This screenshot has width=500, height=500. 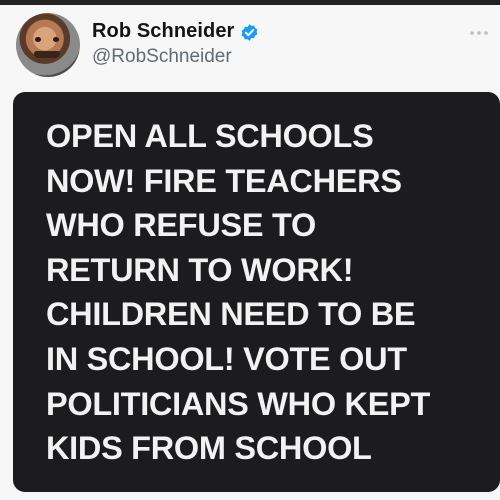 I want to click on tweet-image-text-line: CHILDREN NEED TO BE, so click(x=231, y=314).